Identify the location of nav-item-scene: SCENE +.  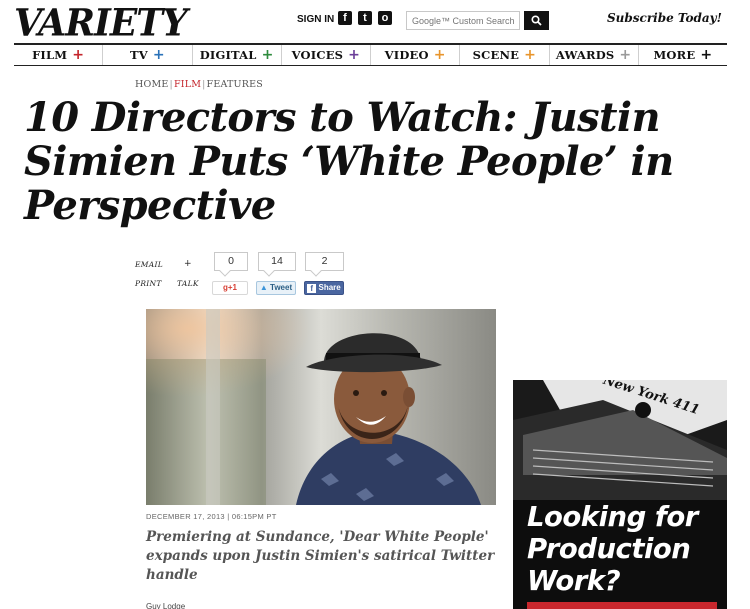
(505, 55).